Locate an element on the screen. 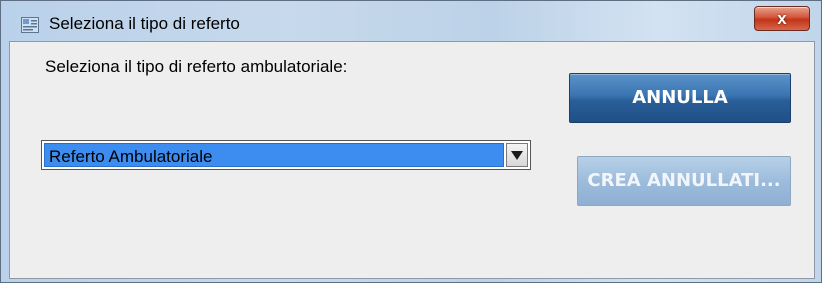 This screenshot has width=824, height=285. report-type-select: Referto Ambulatoriale is located at coordinates (286, 155).